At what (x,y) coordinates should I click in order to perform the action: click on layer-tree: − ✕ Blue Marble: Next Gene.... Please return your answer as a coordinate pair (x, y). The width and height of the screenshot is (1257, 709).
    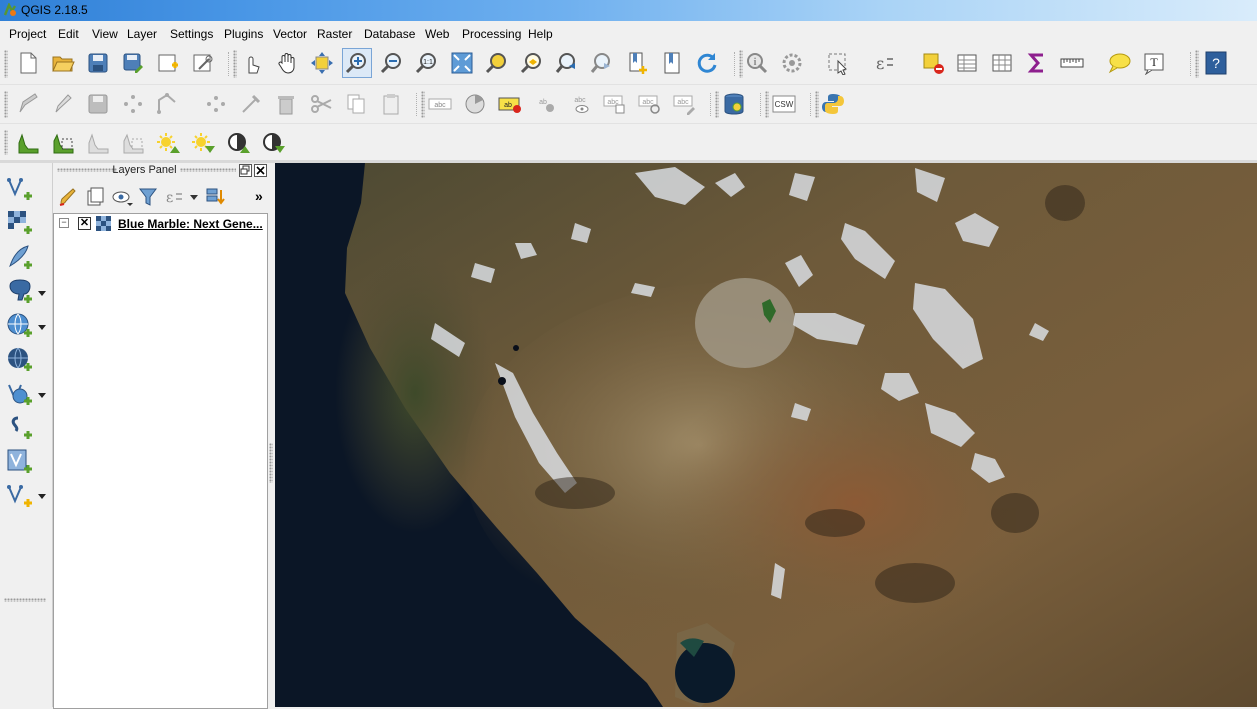
    Looking at the image, I should click on (160, 461).